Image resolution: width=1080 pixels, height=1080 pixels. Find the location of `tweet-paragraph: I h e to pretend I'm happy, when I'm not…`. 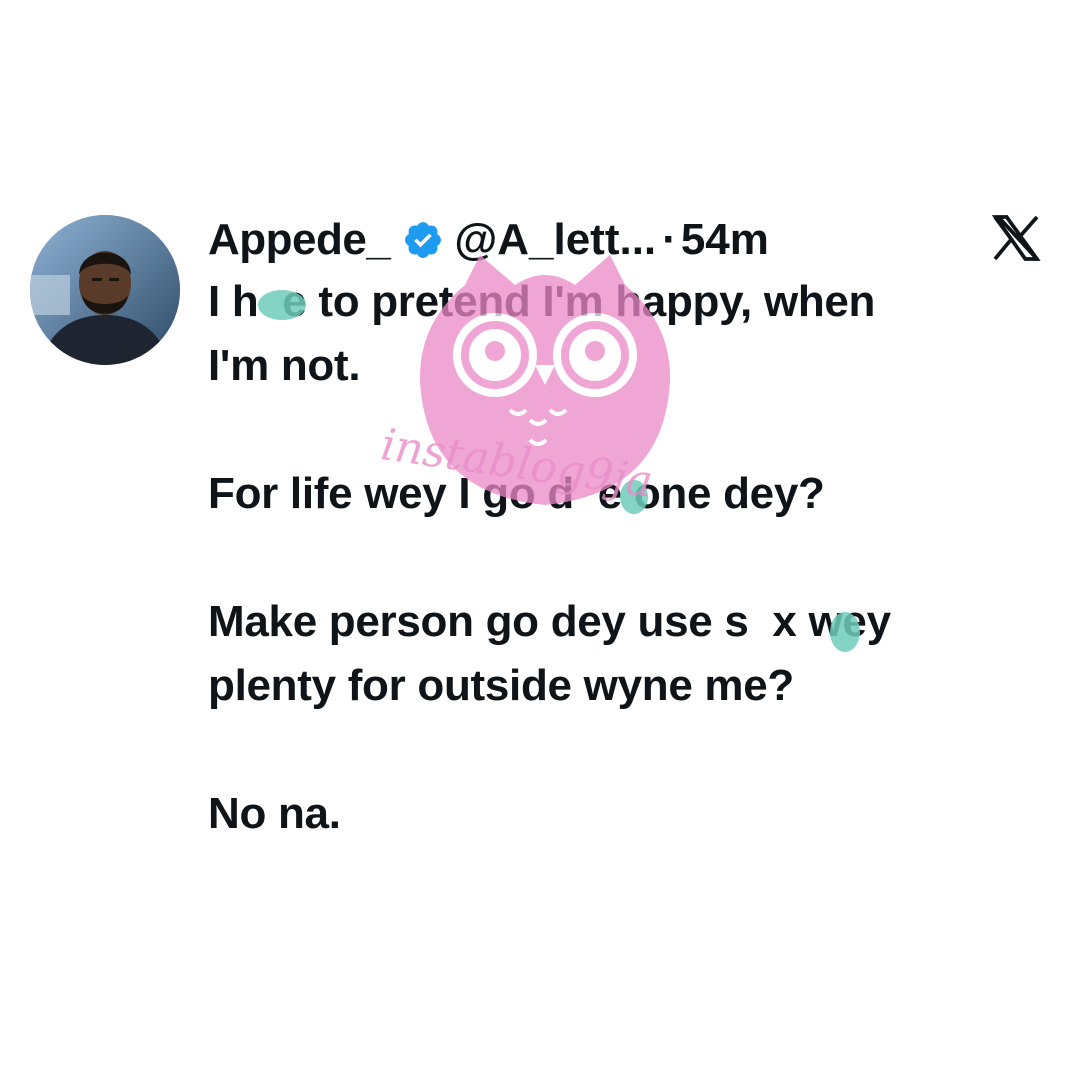

tweet-paragraph: I h e to pretend I'm happy, when I'm not… is located at coordinates (542, 333).